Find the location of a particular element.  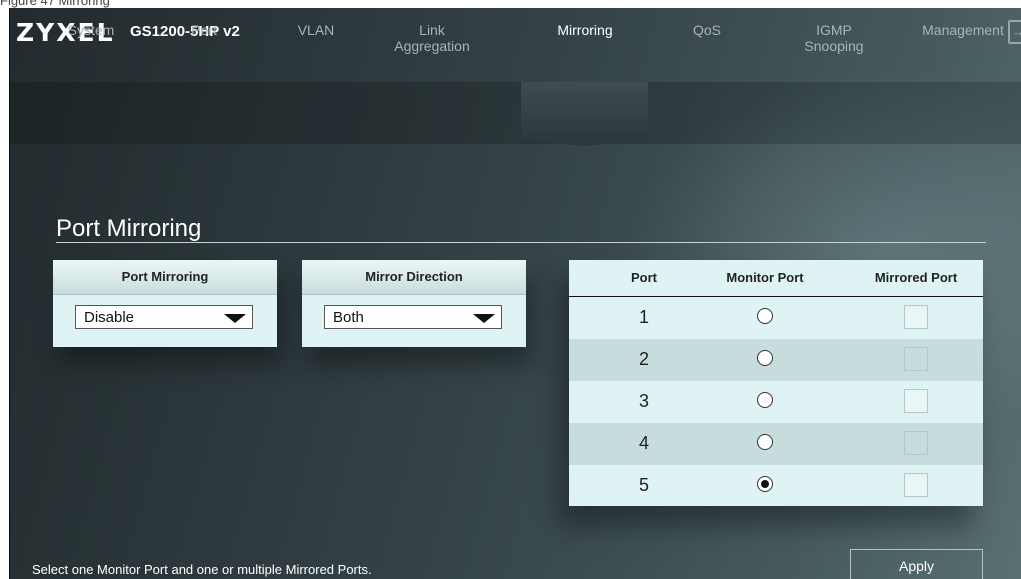

port-mirroring-select: Disable is located at coordinates (164, 317).